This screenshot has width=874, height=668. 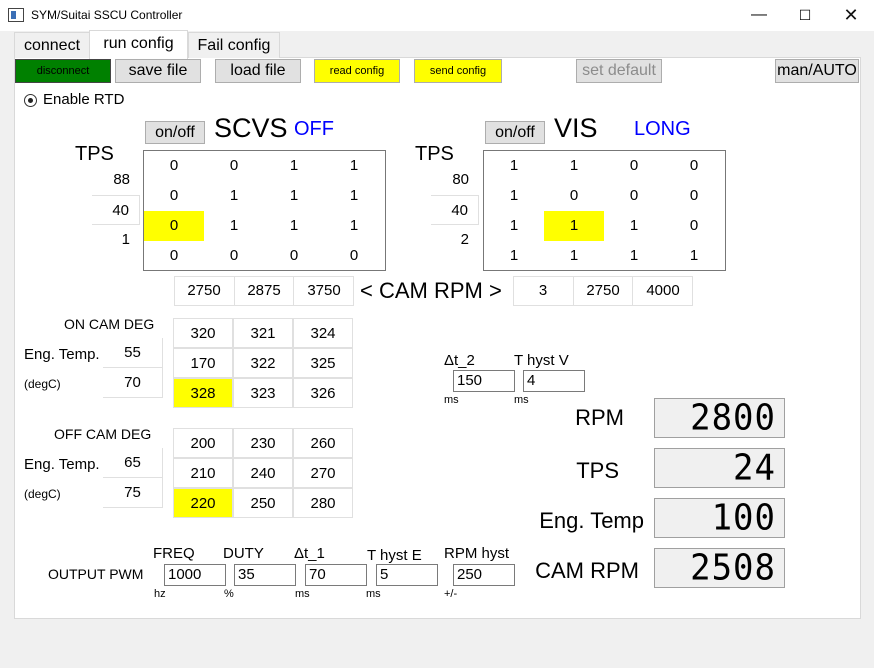 I want to click on off-cam-cell: 210, so click(x=203, y=473).